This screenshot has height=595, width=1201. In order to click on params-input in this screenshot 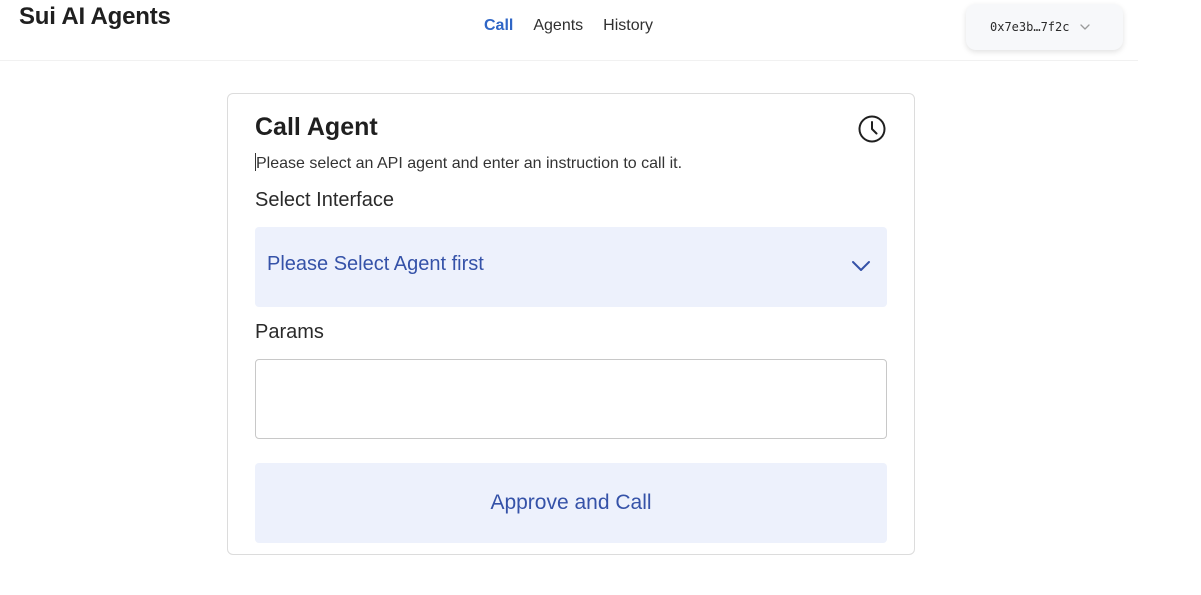, I will do `click(571, 399)`.